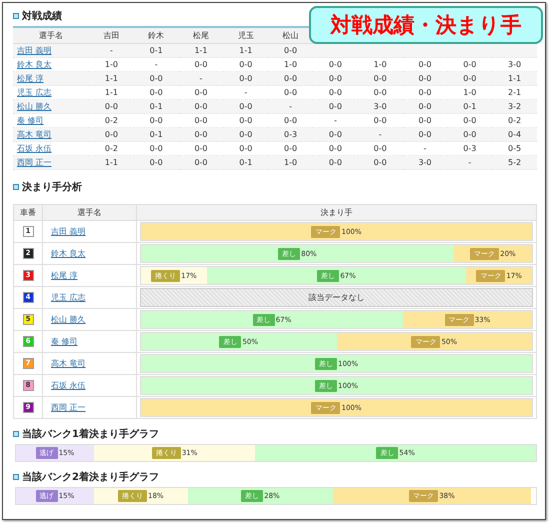 Image resolution: width=550 pixels, height=524 pixels. What do you see at coordinates (514, 163) in the screenshot?
I see `table-cell: 5-2` at bounding box center [514, 163].